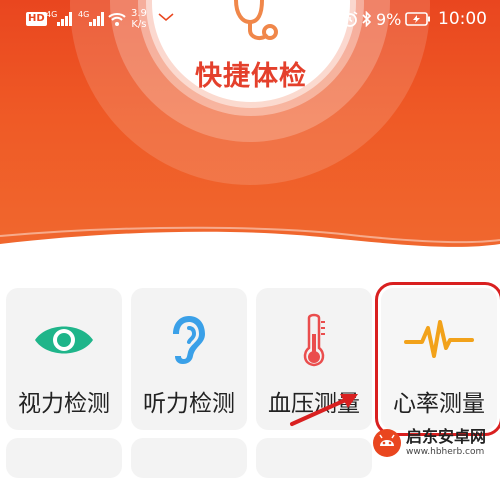 This screenshot has width=500, height=478. What do you see at coordinates (439, 404) in the screenshot?
I see `tile-label: 心率测量` at bounding box center [439, 404].